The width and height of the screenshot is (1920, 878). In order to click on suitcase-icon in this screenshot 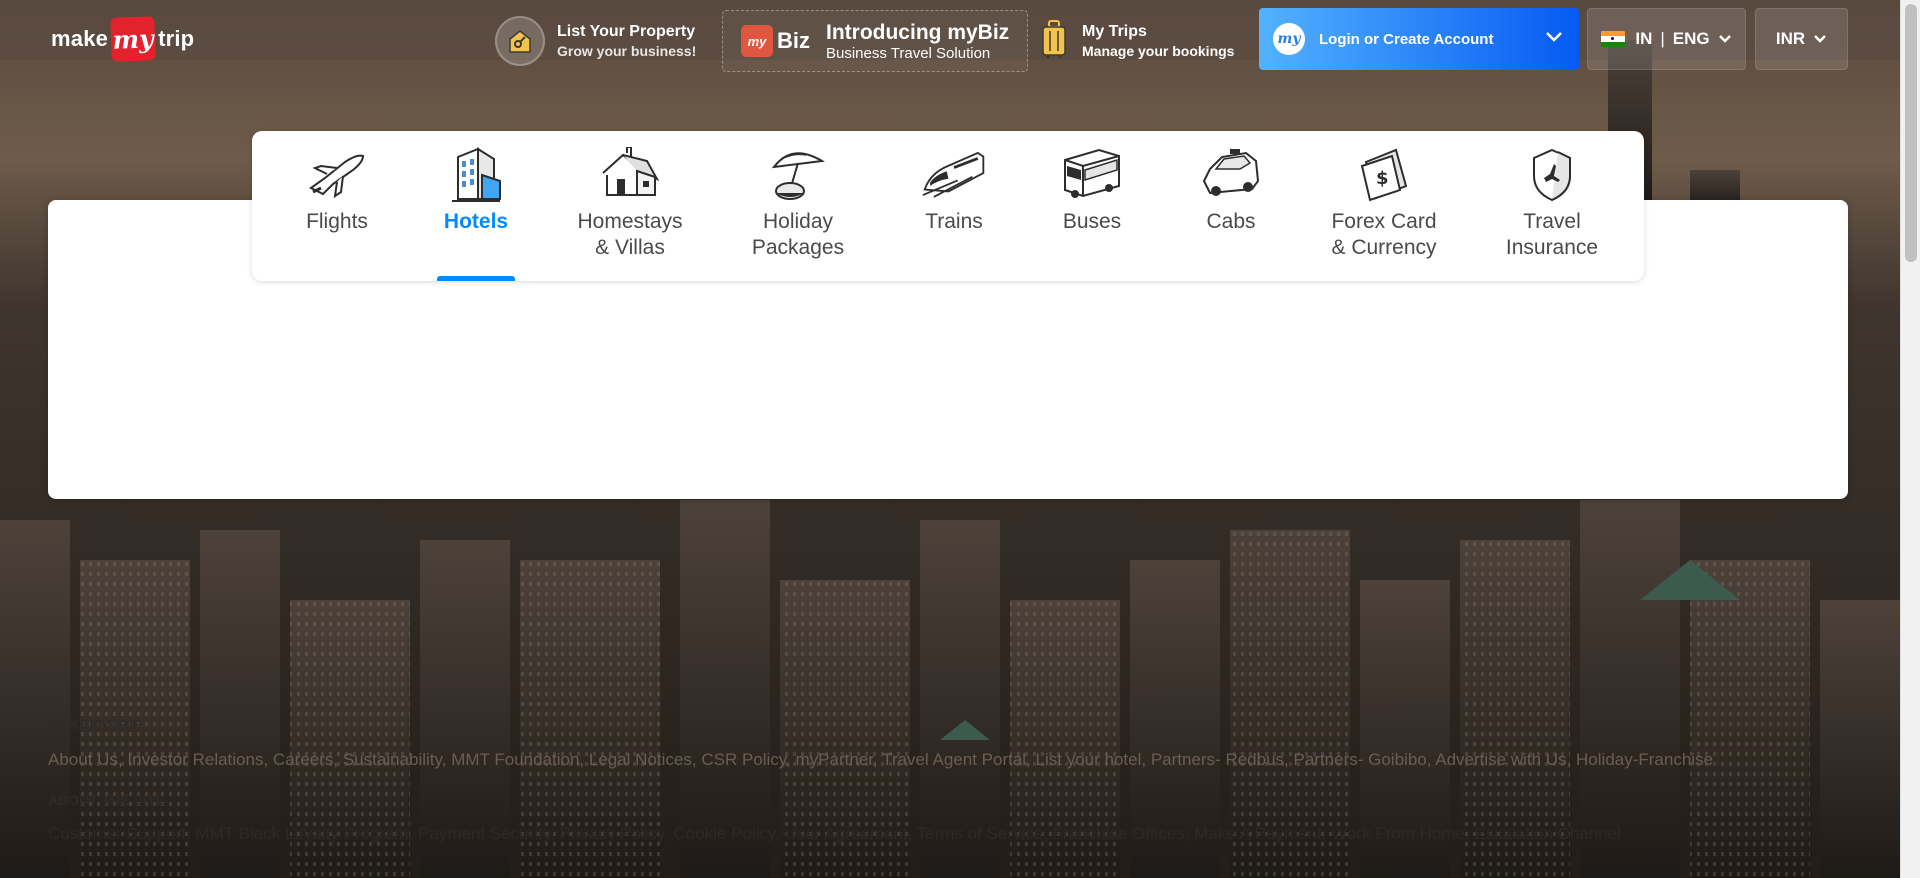, I will do `click(1054, 41)`.